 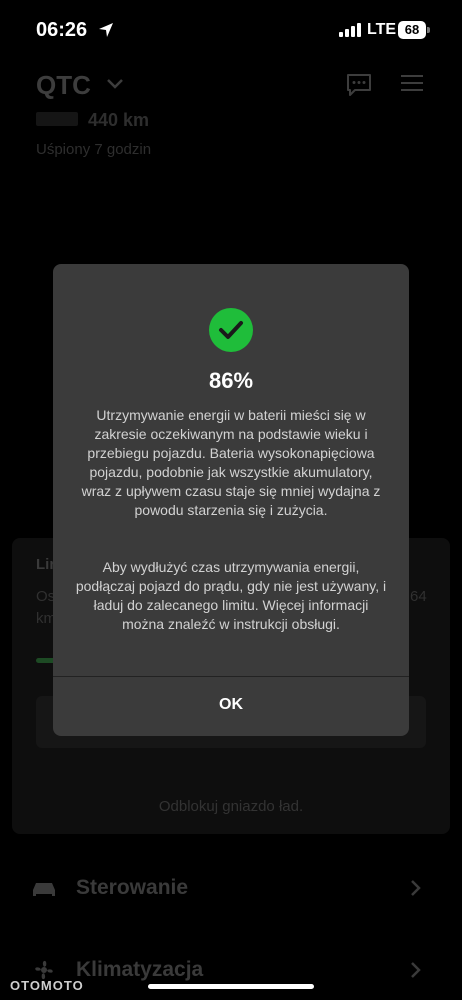 I want to click on range-value: 440 km, so click(x=119, y=120).